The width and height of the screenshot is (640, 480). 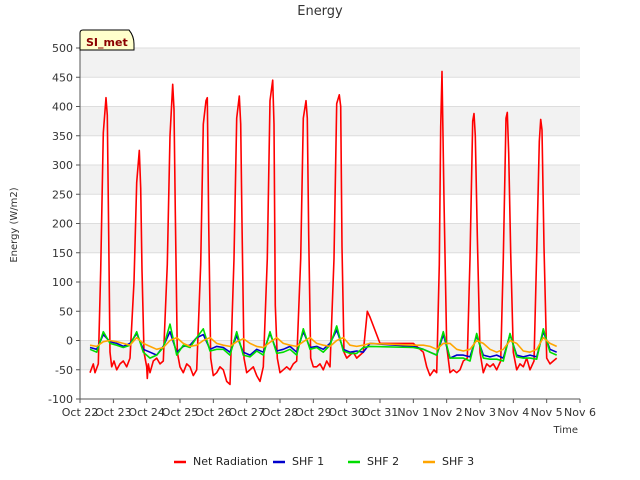 I want to click on x-tick-label: Nov 1, so click(x=413, y=412).